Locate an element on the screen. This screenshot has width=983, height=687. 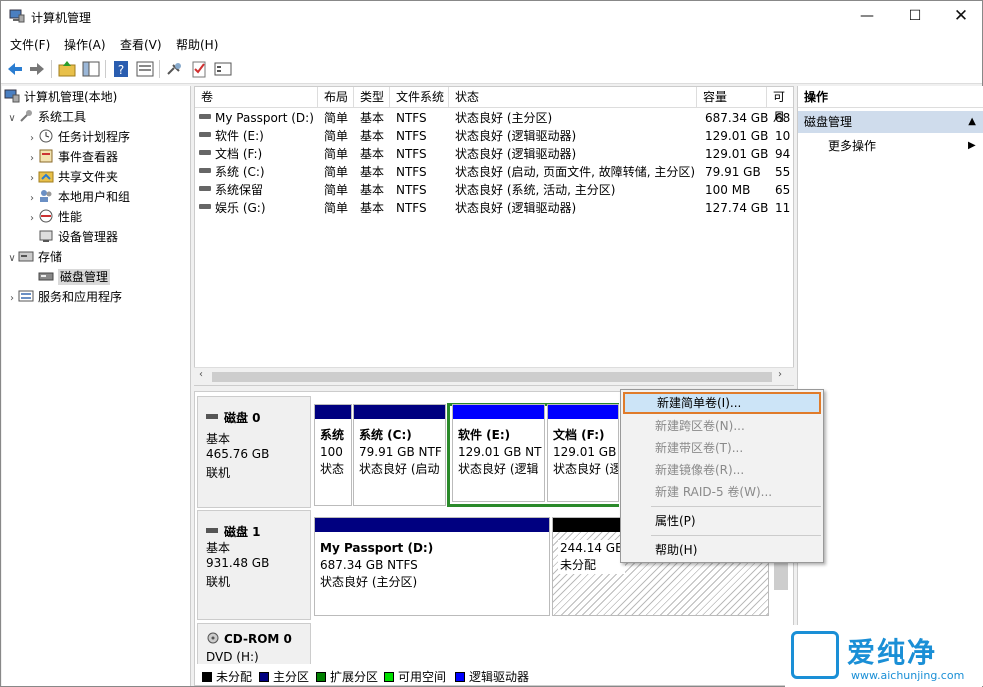
tree-item-shared-folders: ›共享文件夹 is located at coordinates (72, 177).